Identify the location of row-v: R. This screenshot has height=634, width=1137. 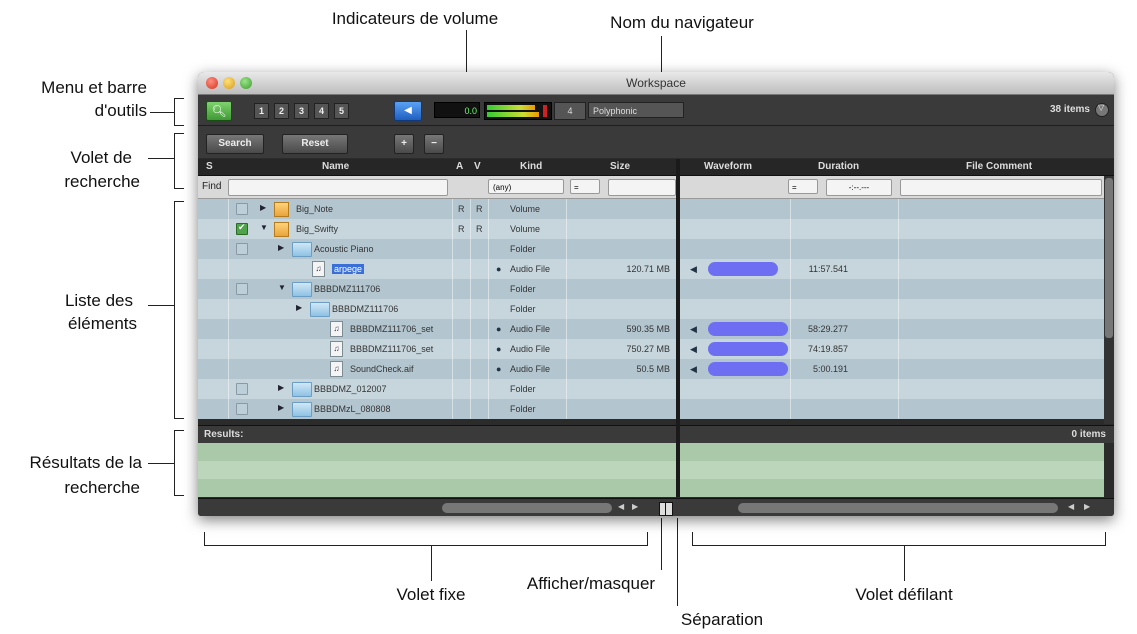
(479, 229).